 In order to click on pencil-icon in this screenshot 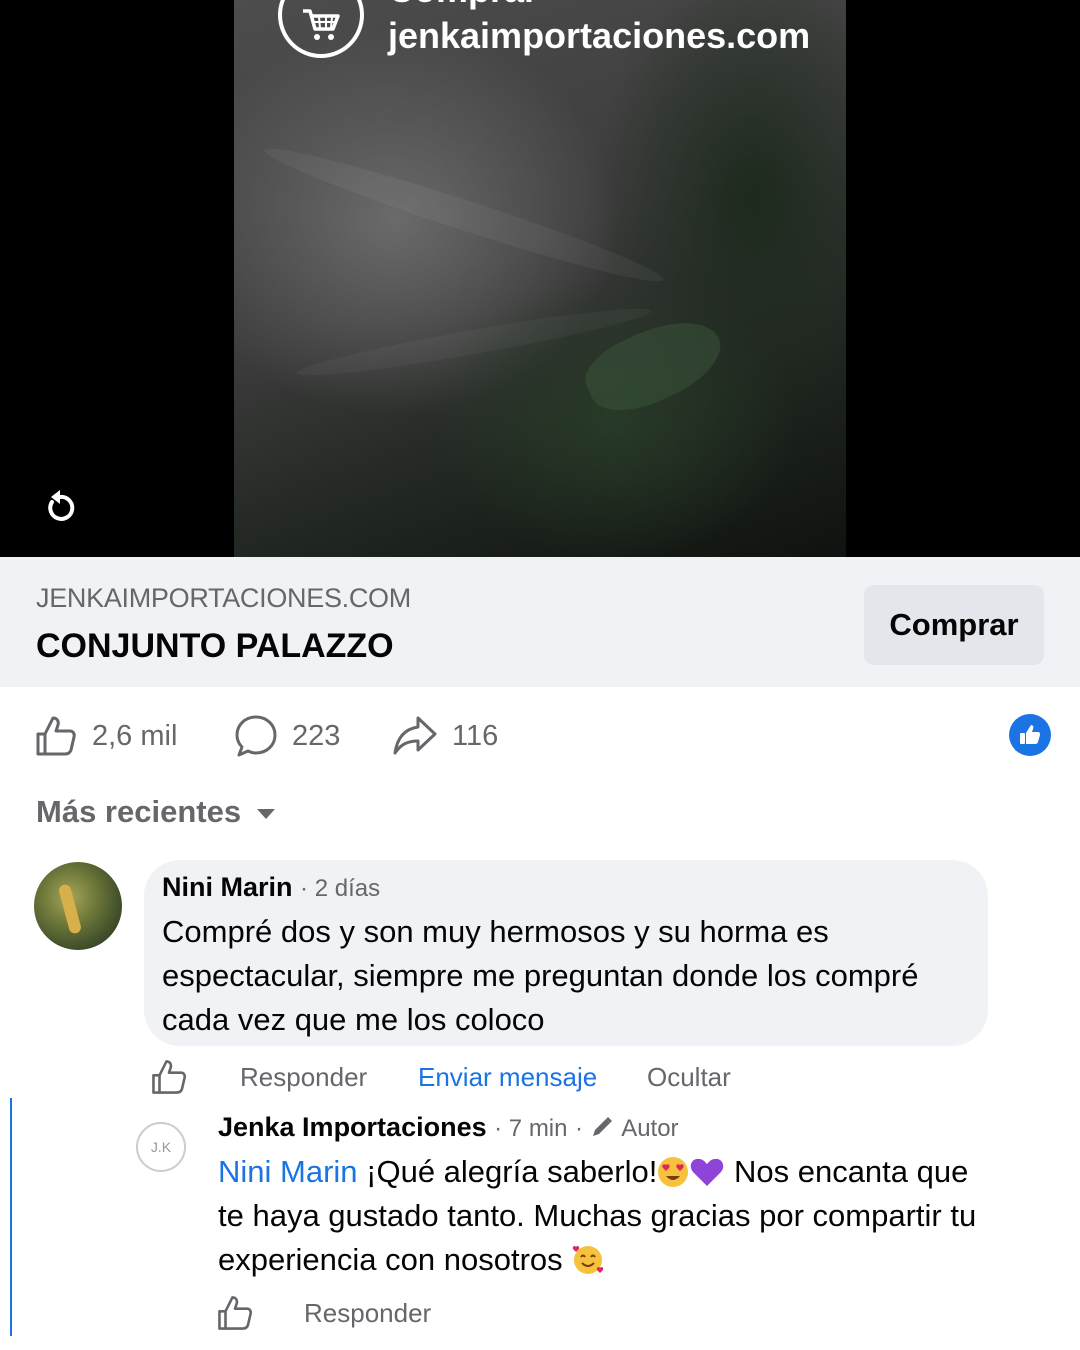, I will do `click(602, 1126)`.